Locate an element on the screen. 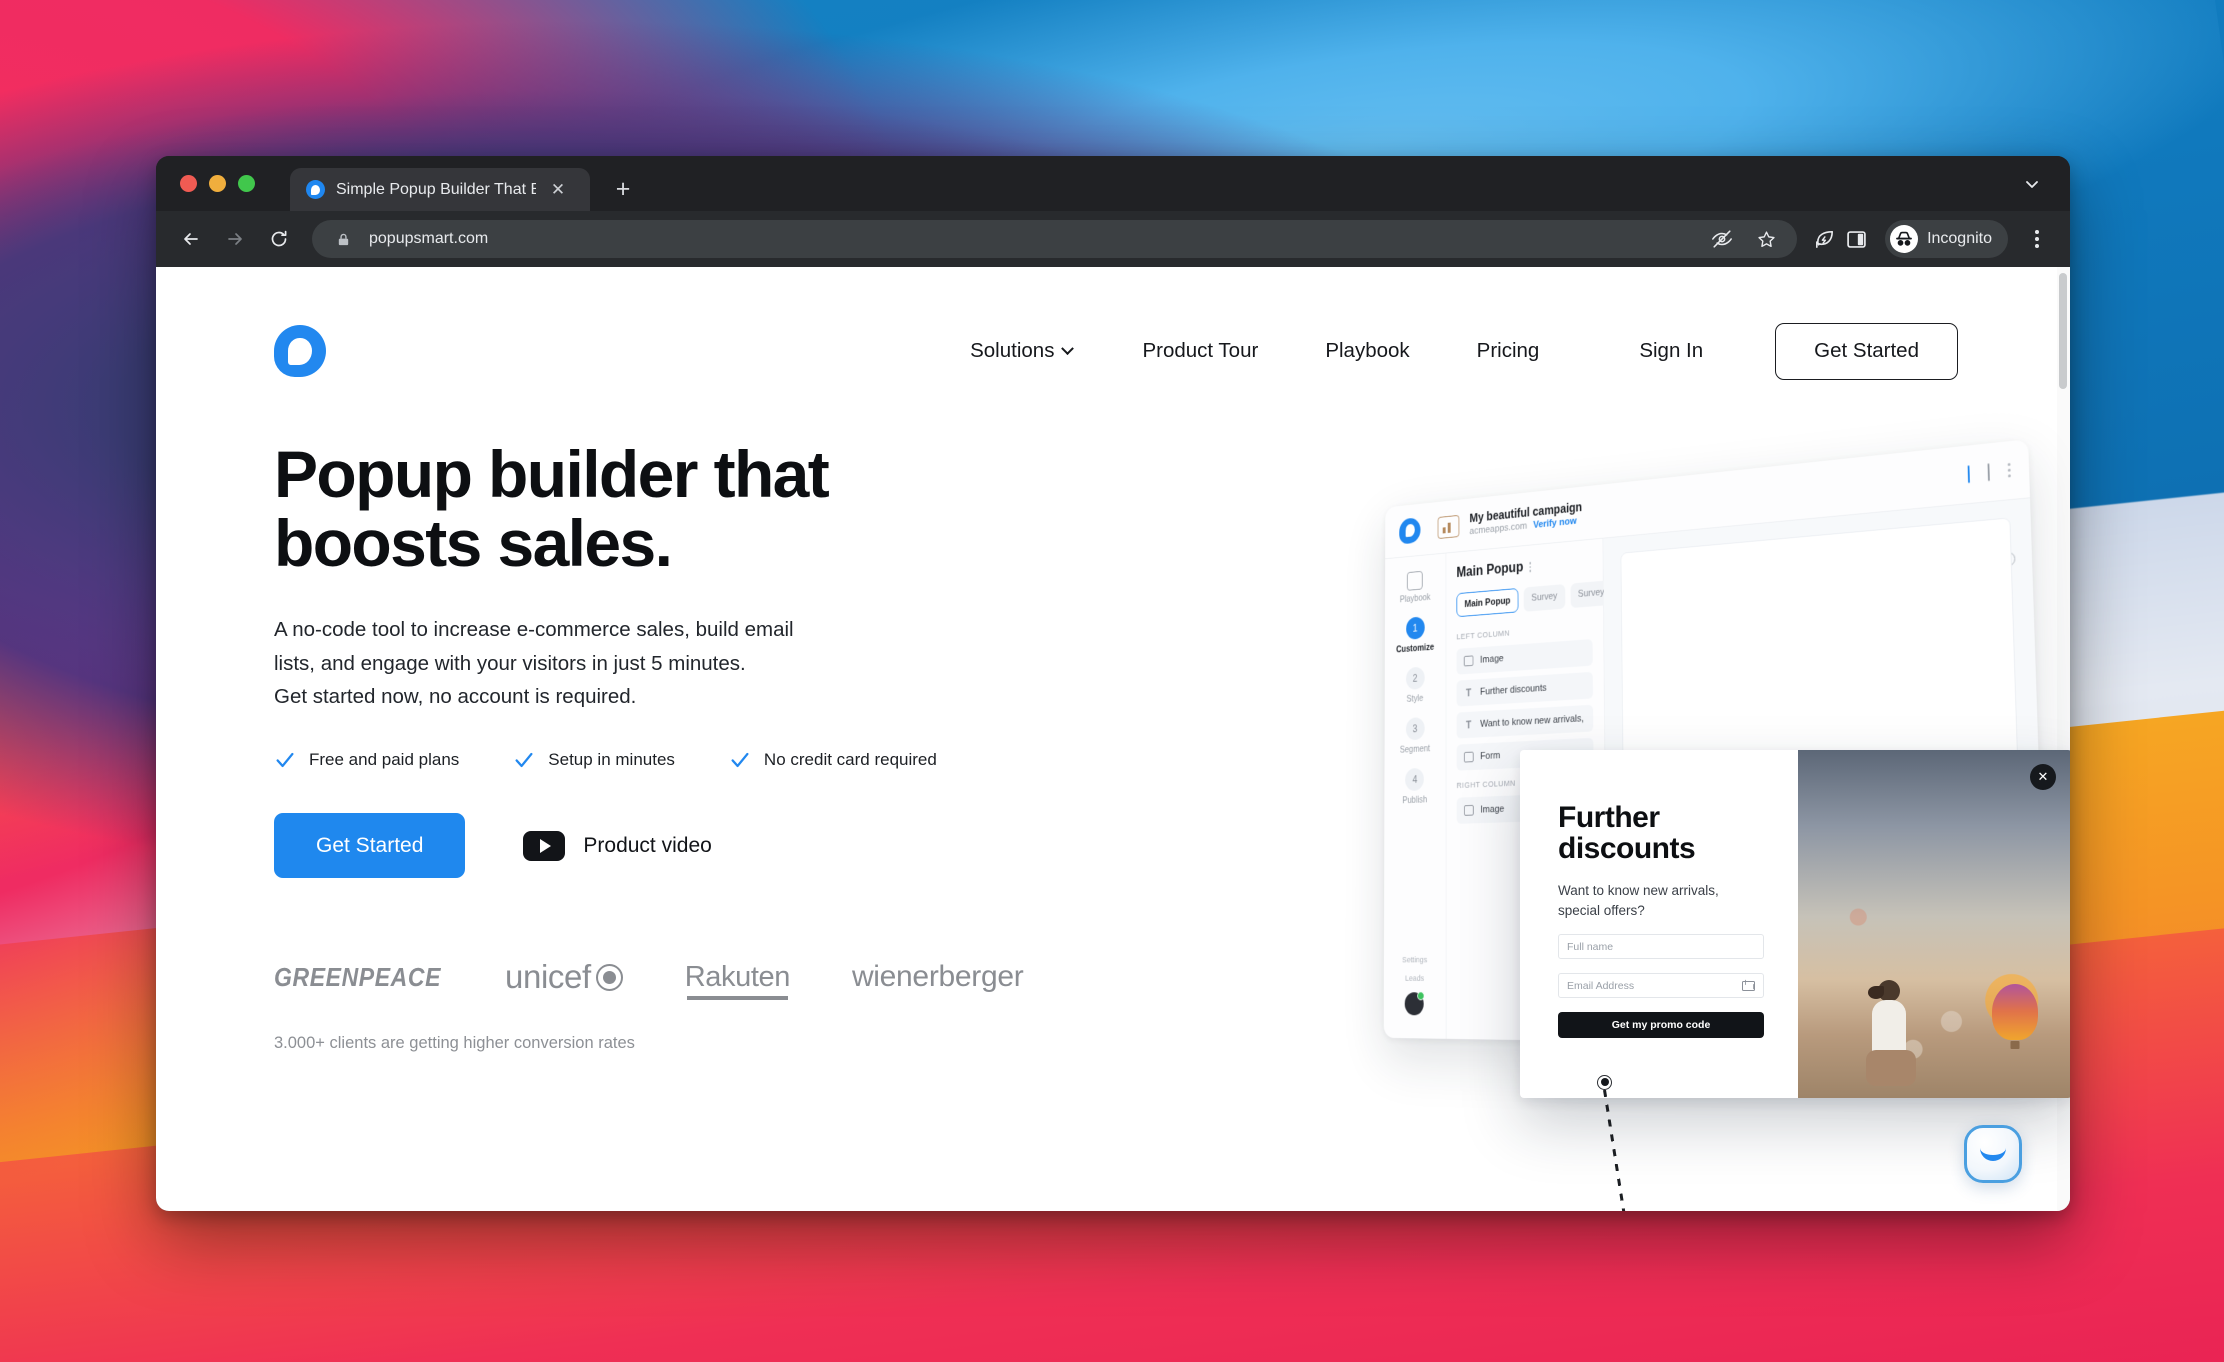 The height and width of the screenshot is (1362, 2224). rail-item-publish: 4 Publish is located at coordinates (1414, 786).